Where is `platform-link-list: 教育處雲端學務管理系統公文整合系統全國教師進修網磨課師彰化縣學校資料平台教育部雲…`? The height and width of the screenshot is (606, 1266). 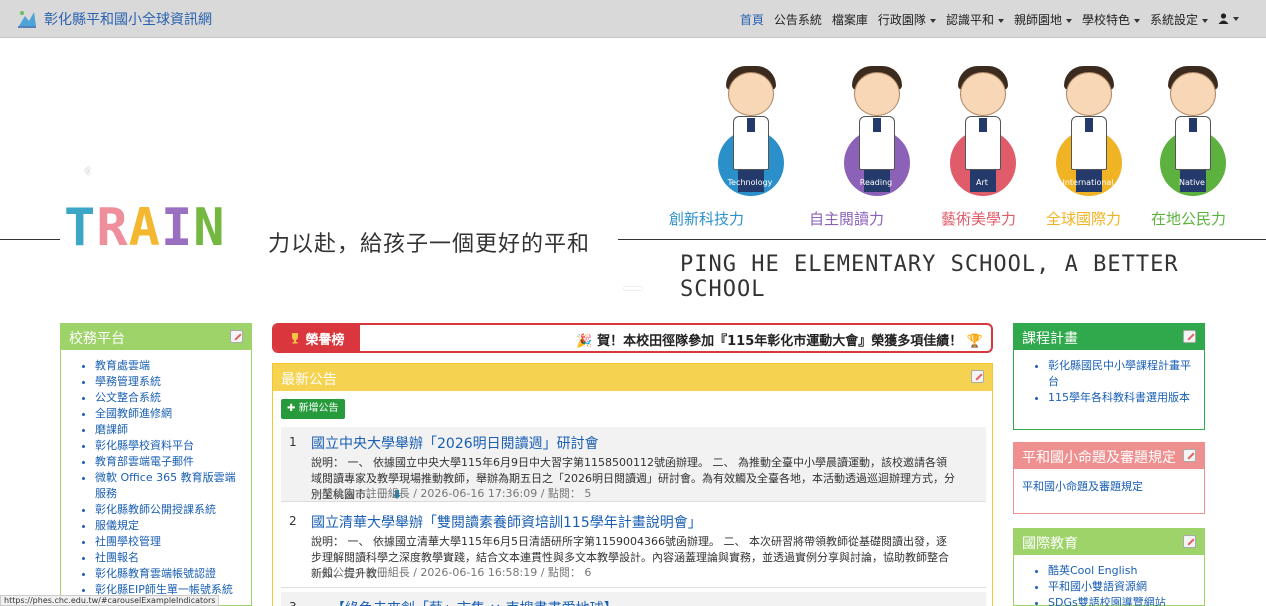 platform-link-list: 教育處雲端學務管理系統公文整合系統全國教師進修網磨課師彰化縣學校資料平台教育部雲… is located at coordinates (156, 474).